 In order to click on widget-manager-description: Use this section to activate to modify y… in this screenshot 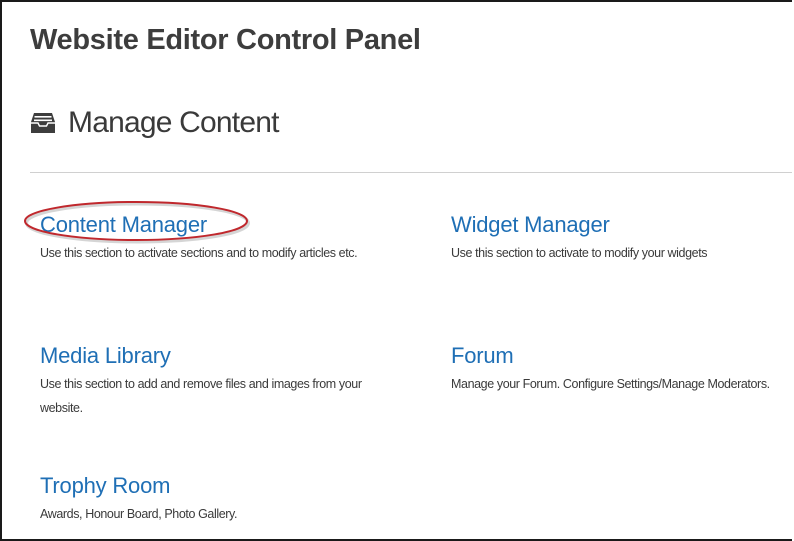, I will do `click(579, 253)`.